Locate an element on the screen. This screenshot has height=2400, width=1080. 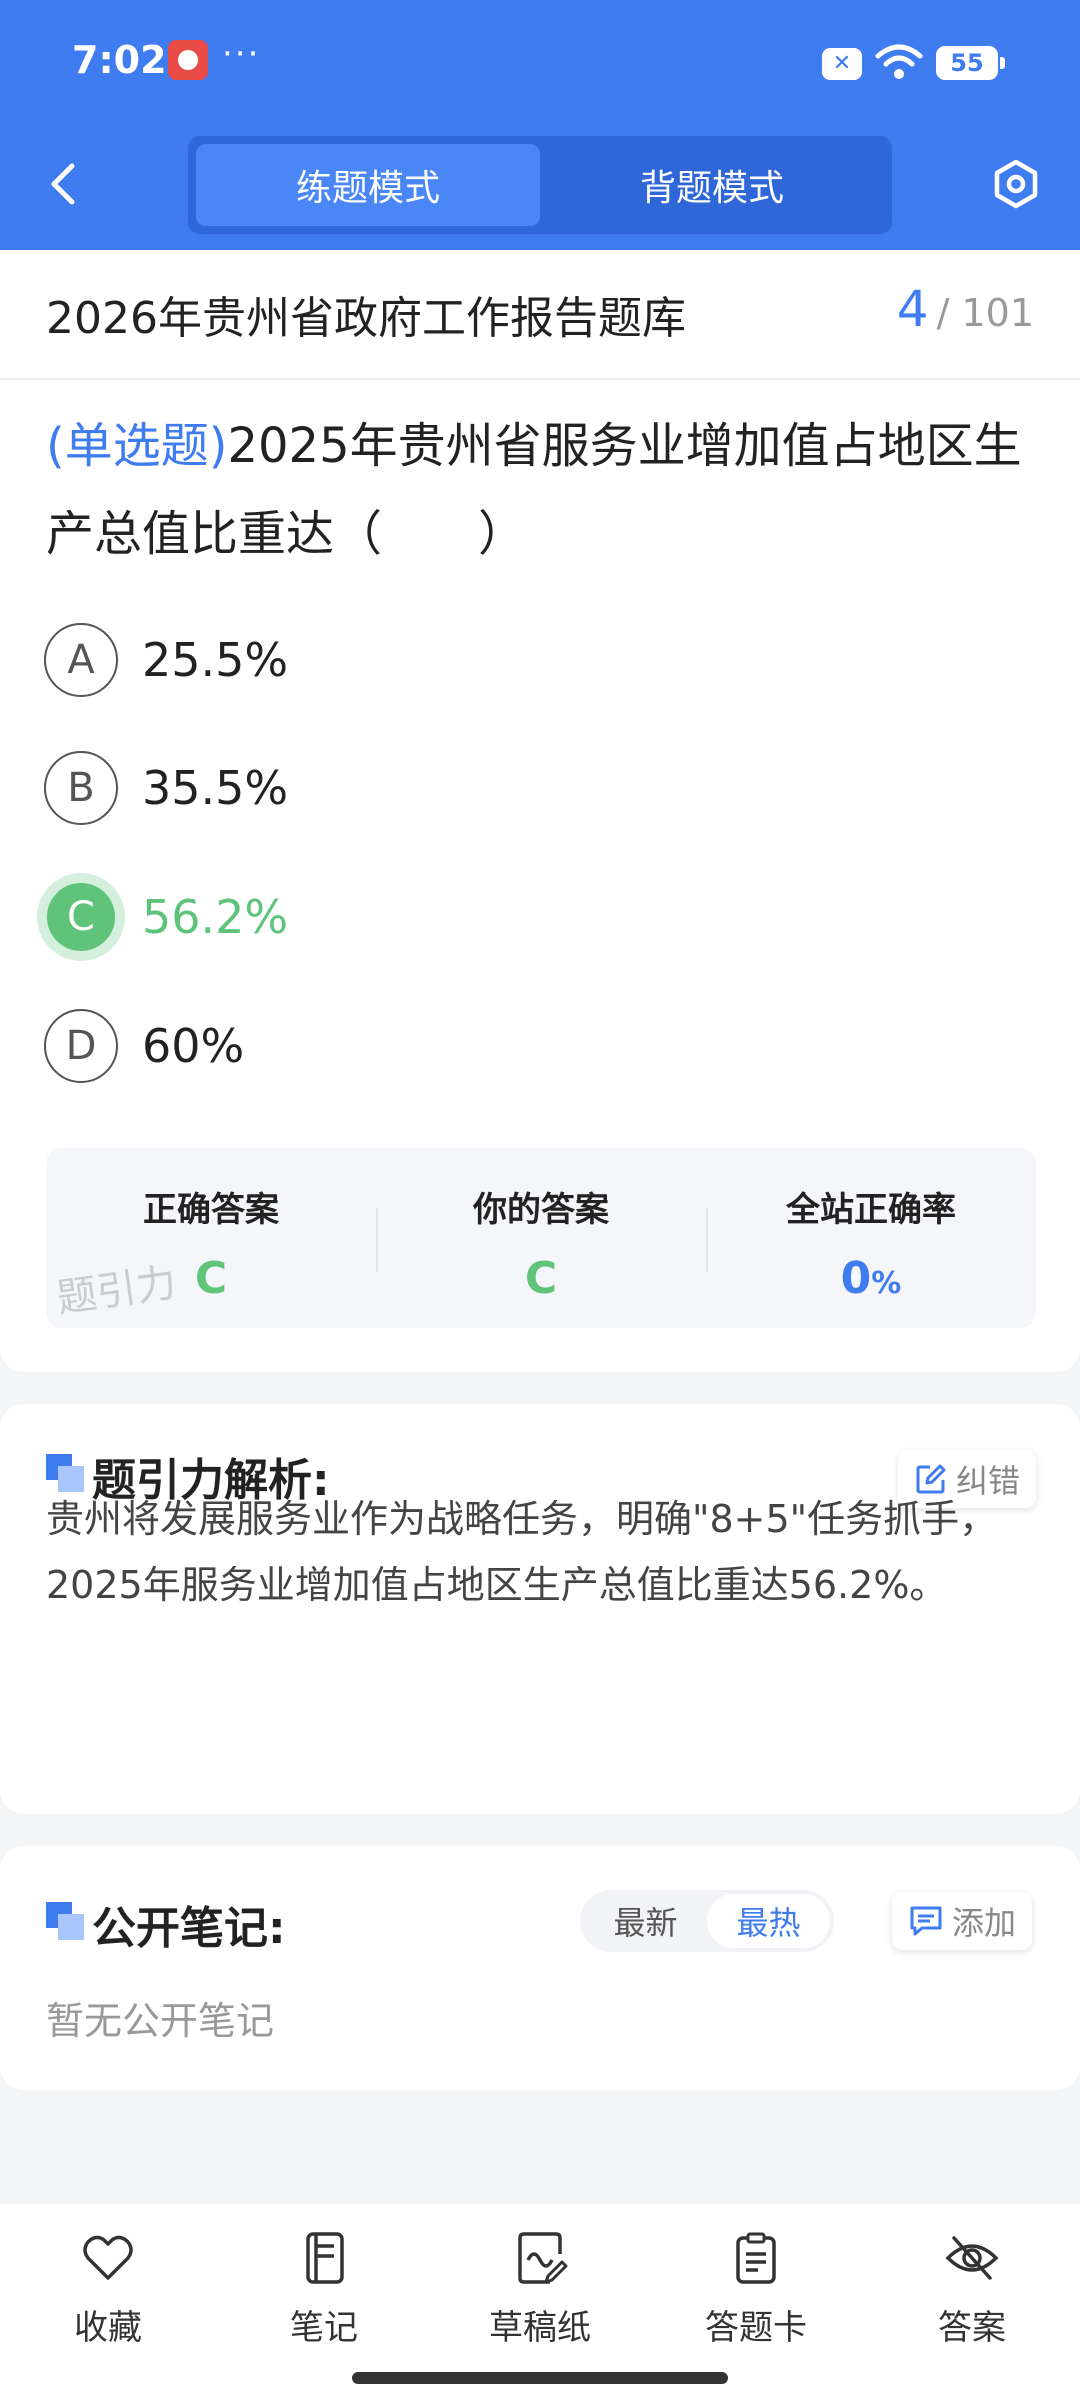
accuracy-number: 0 is located at coordinates (856, 1278).